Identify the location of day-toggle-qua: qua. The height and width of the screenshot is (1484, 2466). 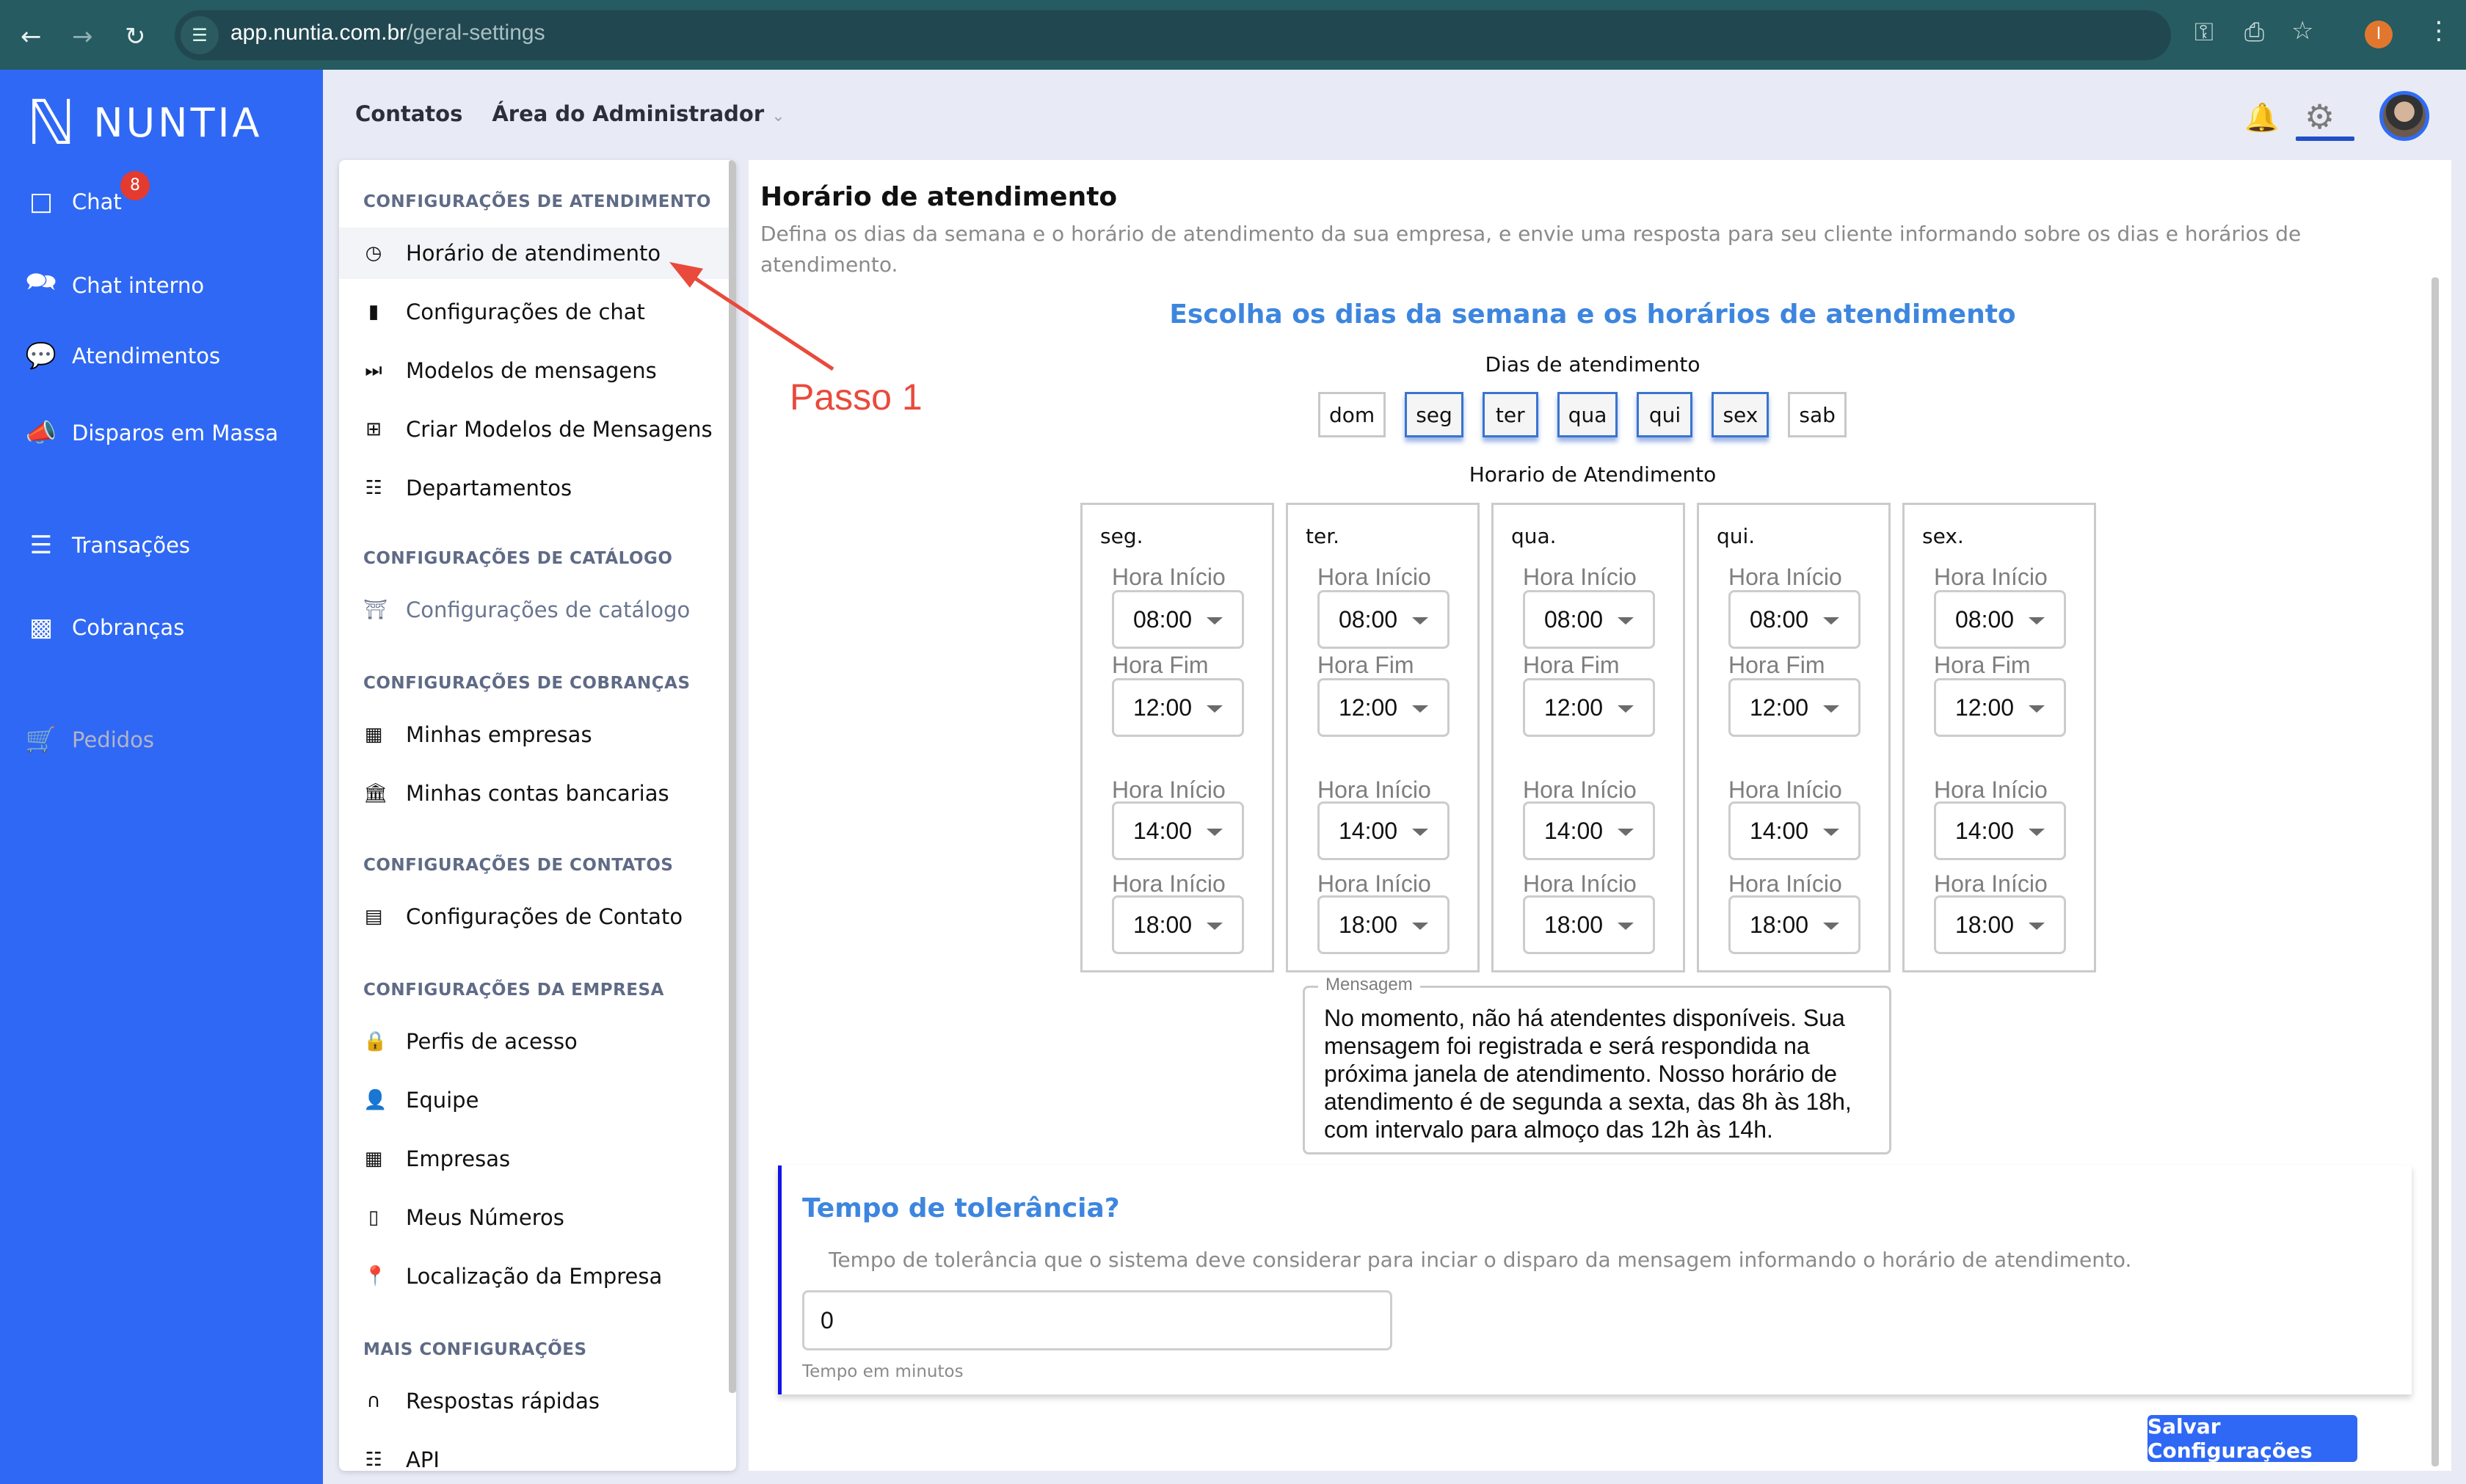
(1587, 414).